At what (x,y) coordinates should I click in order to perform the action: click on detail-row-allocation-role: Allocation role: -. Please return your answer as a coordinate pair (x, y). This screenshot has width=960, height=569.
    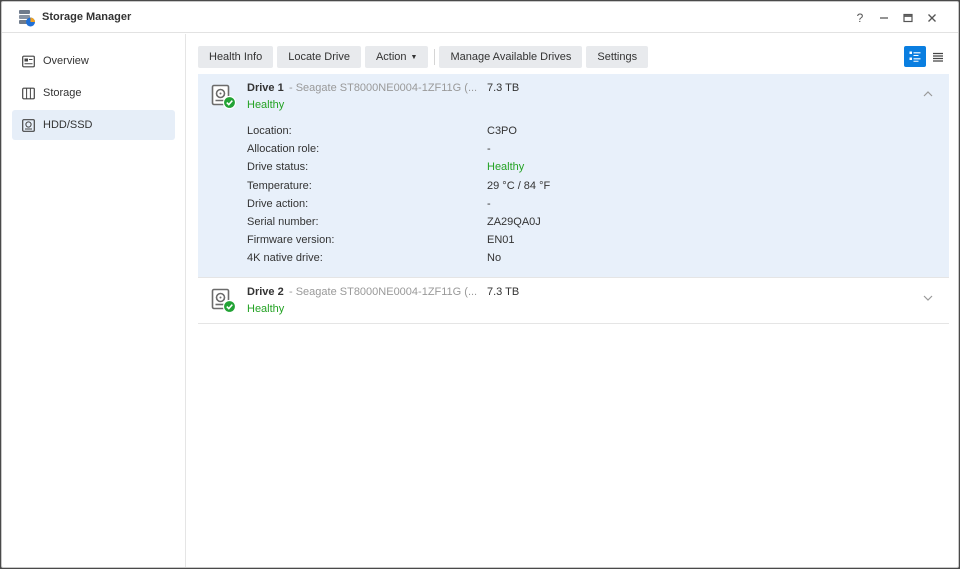
    Looking at the image, I should click on (573, 150).